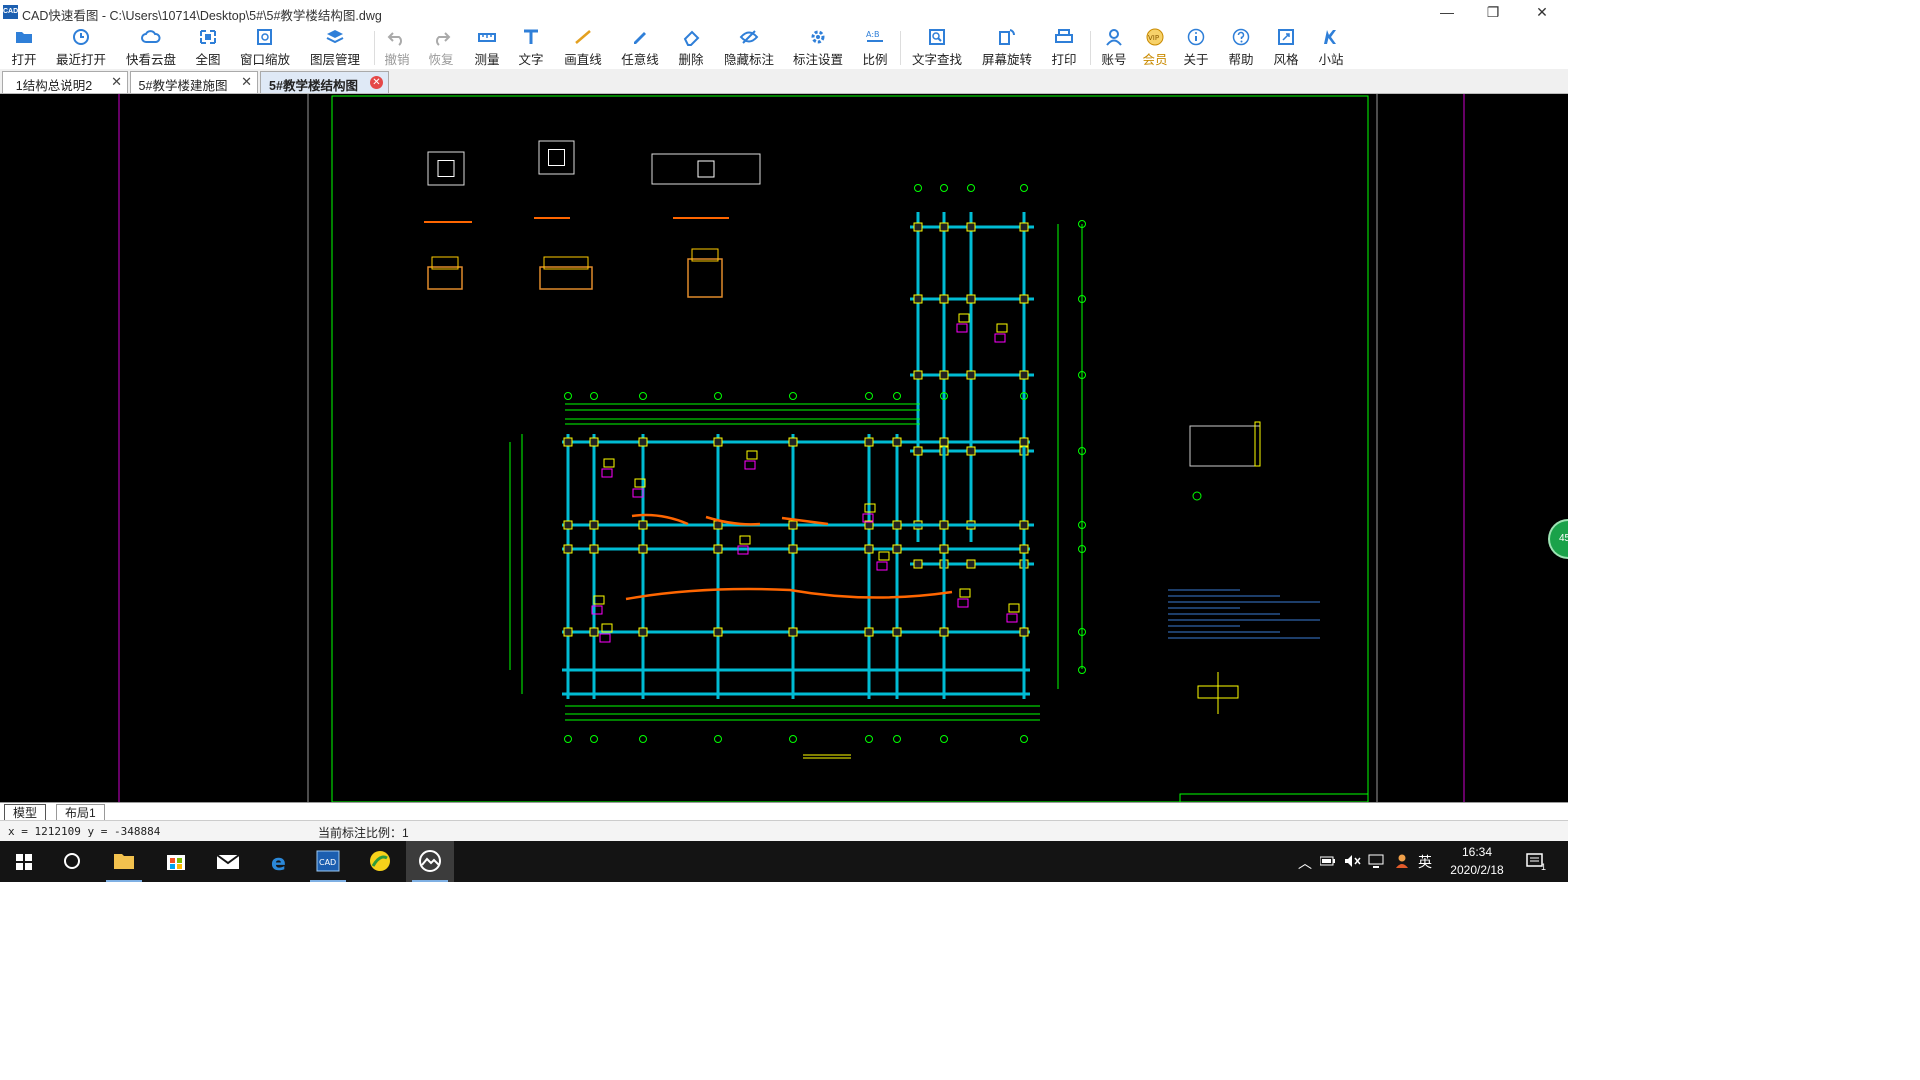 The height and width of the screenshot is (1080, 1920). I want to click on help-icon, so click(1241, 37).